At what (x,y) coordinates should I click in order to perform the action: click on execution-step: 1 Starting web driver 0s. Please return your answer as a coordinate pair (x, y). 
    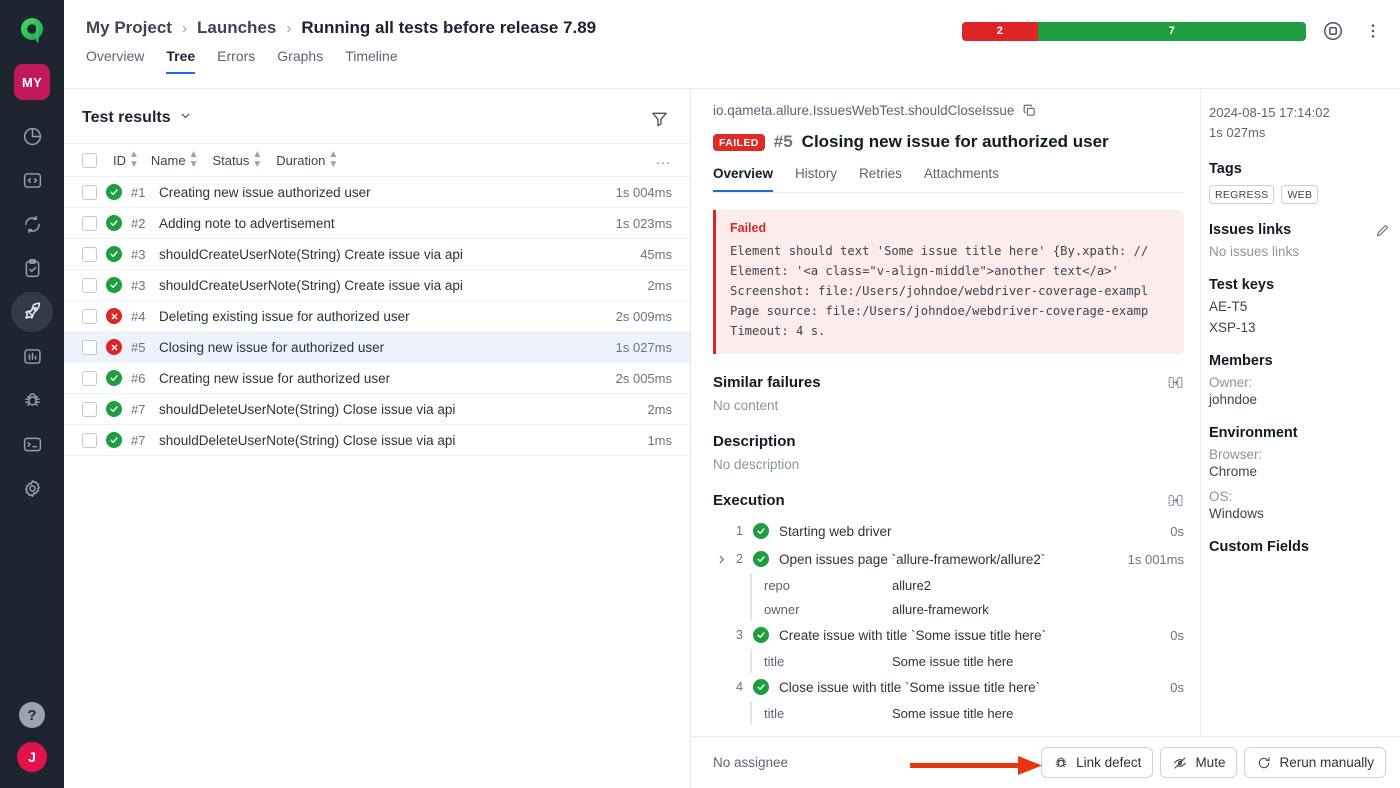
    Looking at the image, I should click on (948, 531).